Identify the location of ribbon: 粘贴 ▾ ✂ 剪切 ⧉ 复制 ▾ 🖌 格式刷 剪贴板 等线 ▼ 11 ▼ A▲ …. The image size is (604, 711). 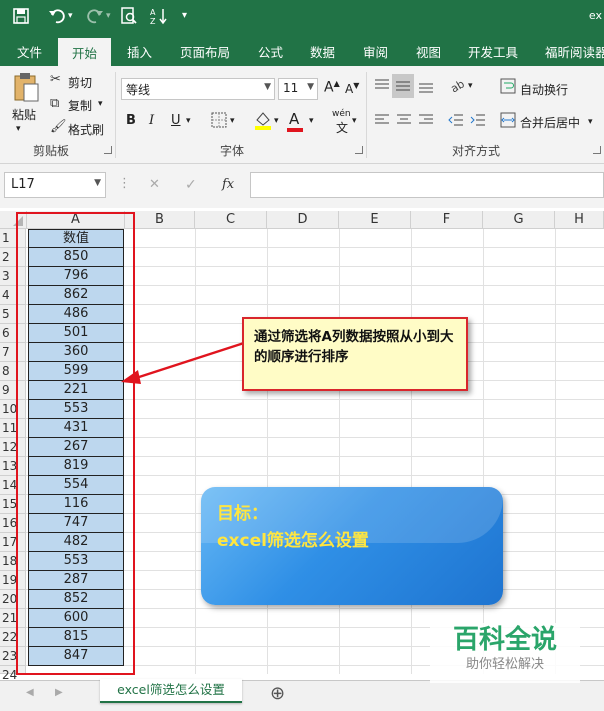
(302, 115).